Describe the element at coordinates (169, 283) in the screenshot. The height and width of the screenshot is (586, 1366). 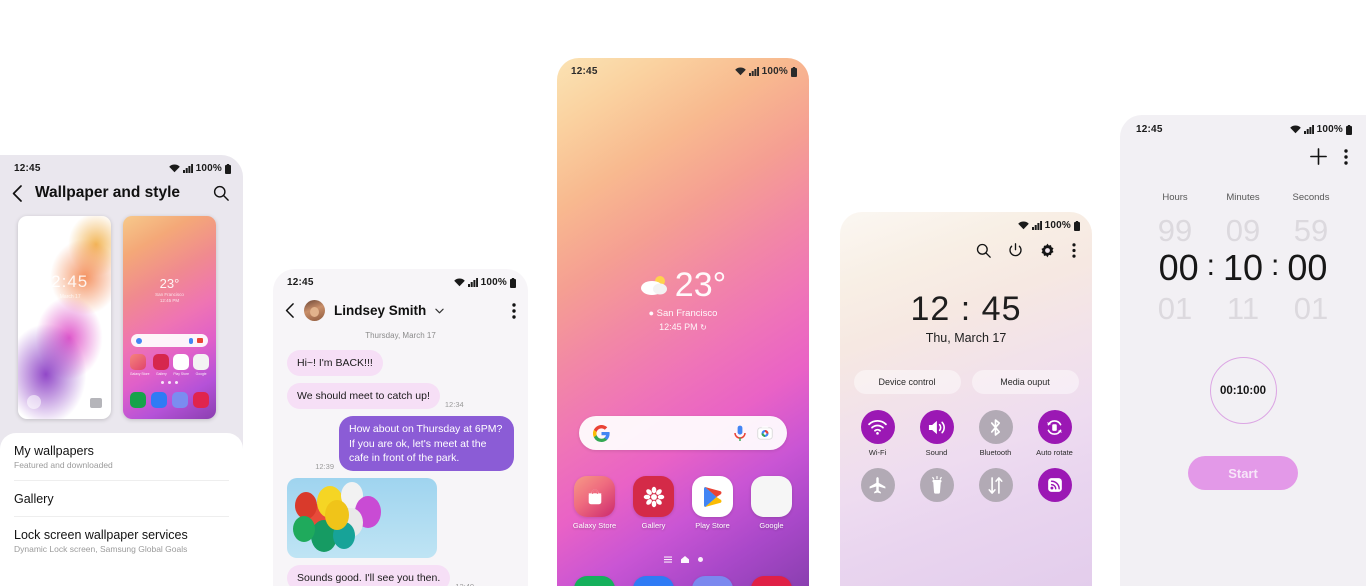
I see `preview-temp: 23°` at that location.